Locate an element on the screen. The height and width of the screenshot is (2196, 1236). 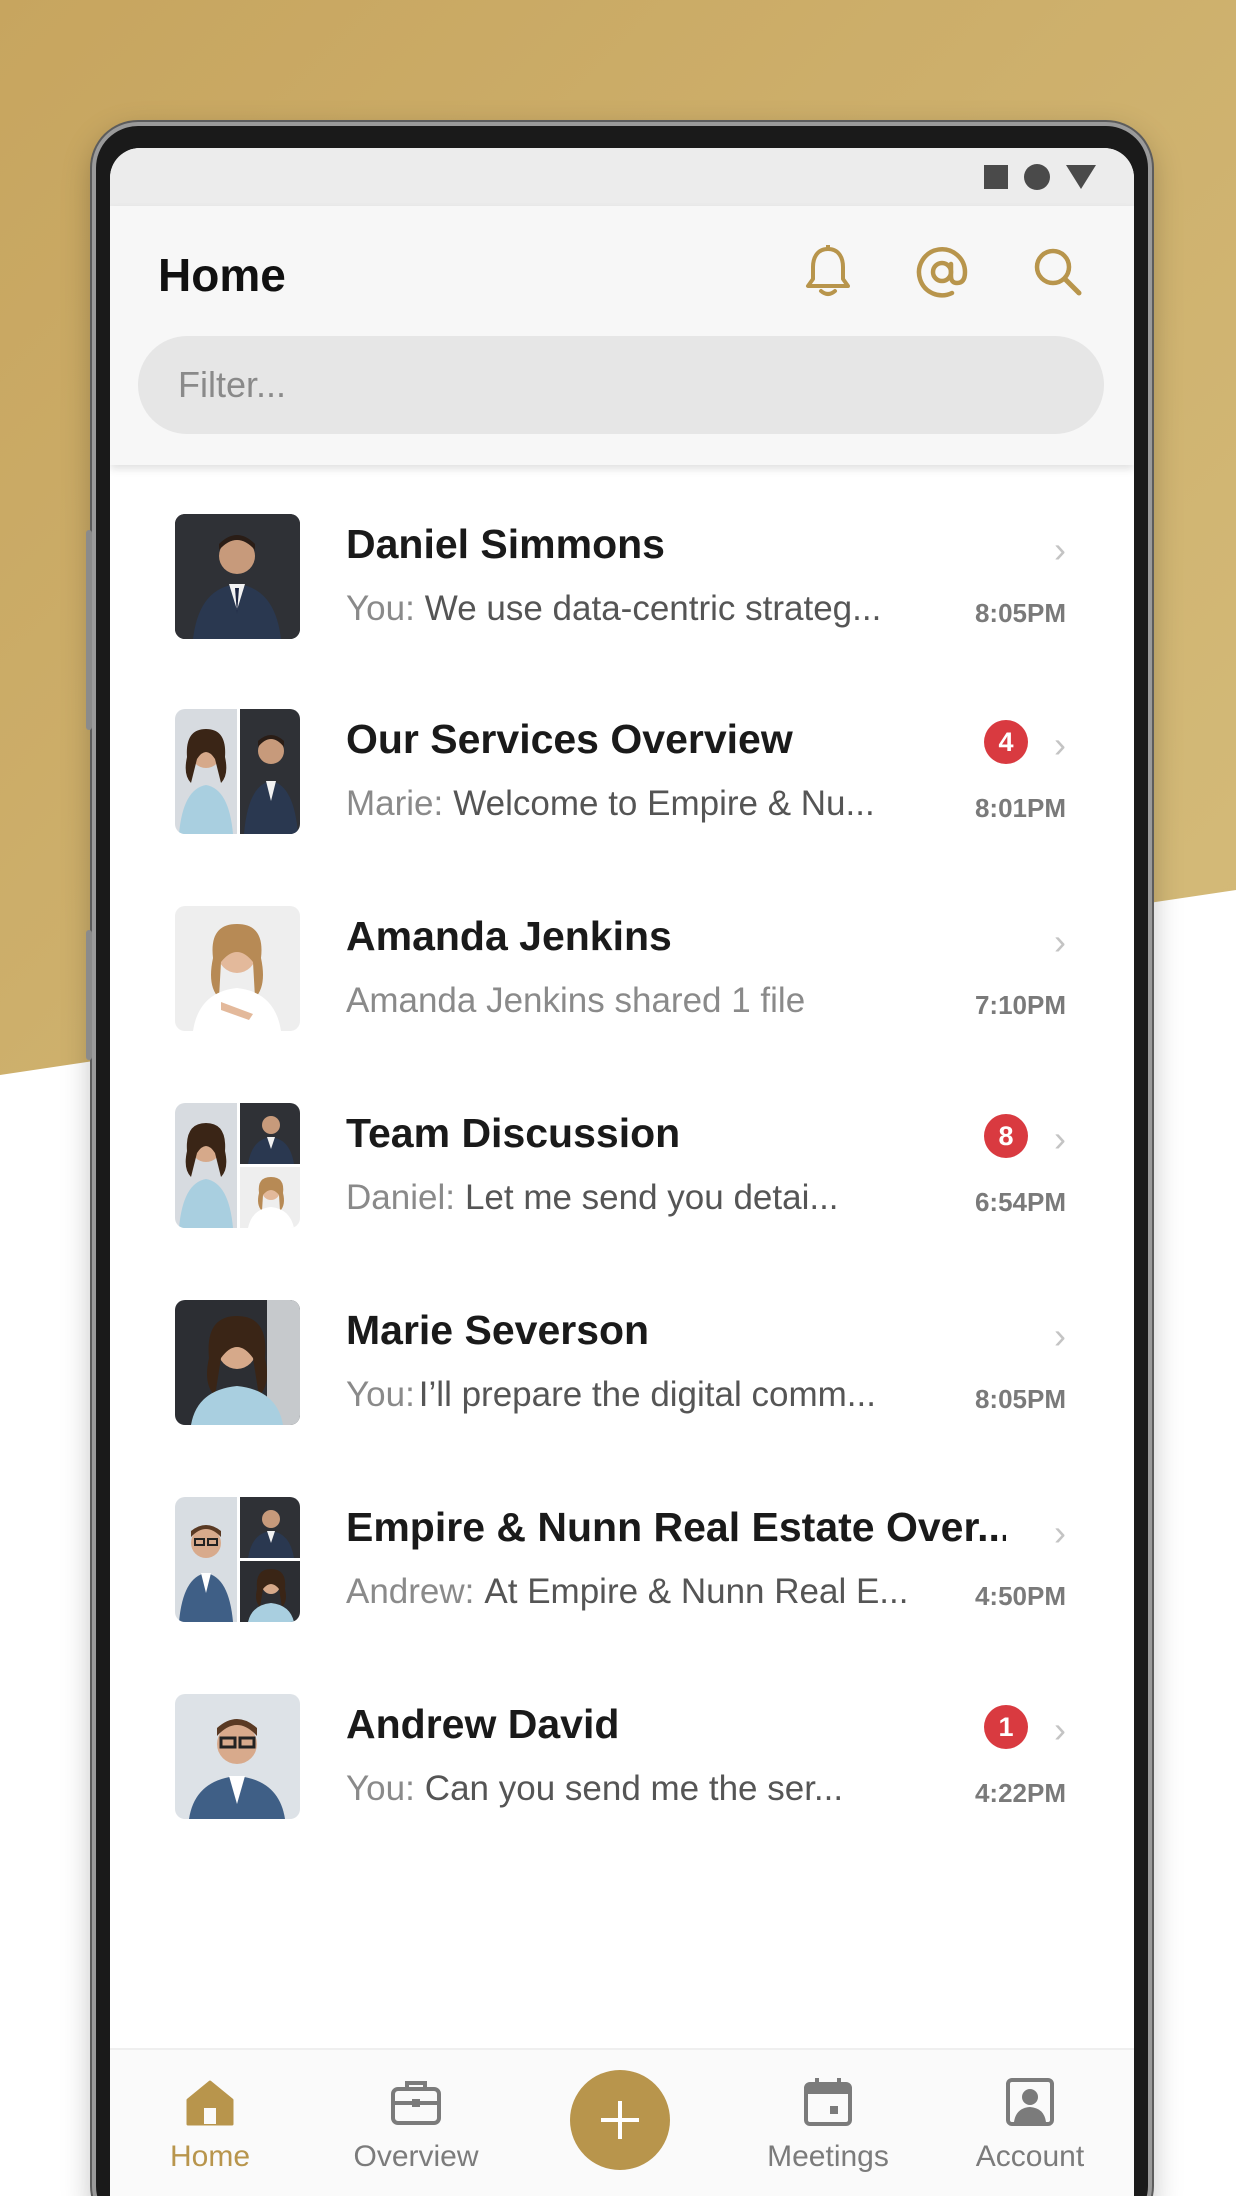
conversation-time: 4:22PM is located at coordinates (1020, 1793).